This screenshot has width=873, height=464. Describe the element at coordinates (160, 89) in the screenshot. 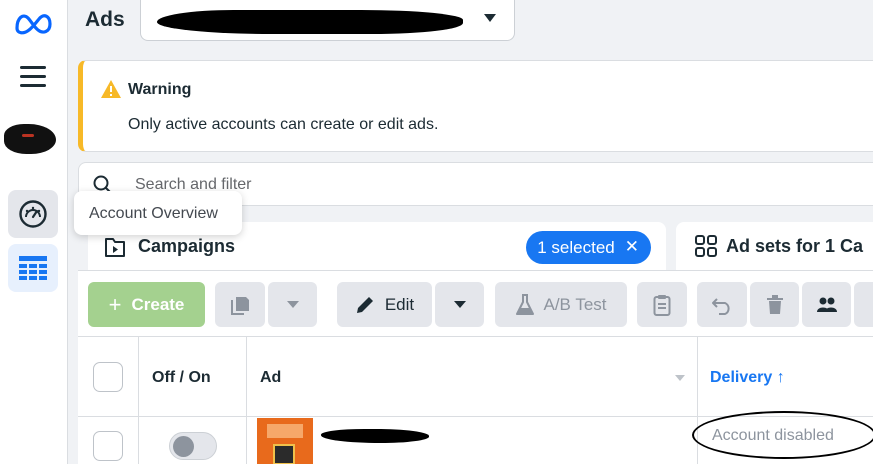

I see `warning-title: Warning` at that location.